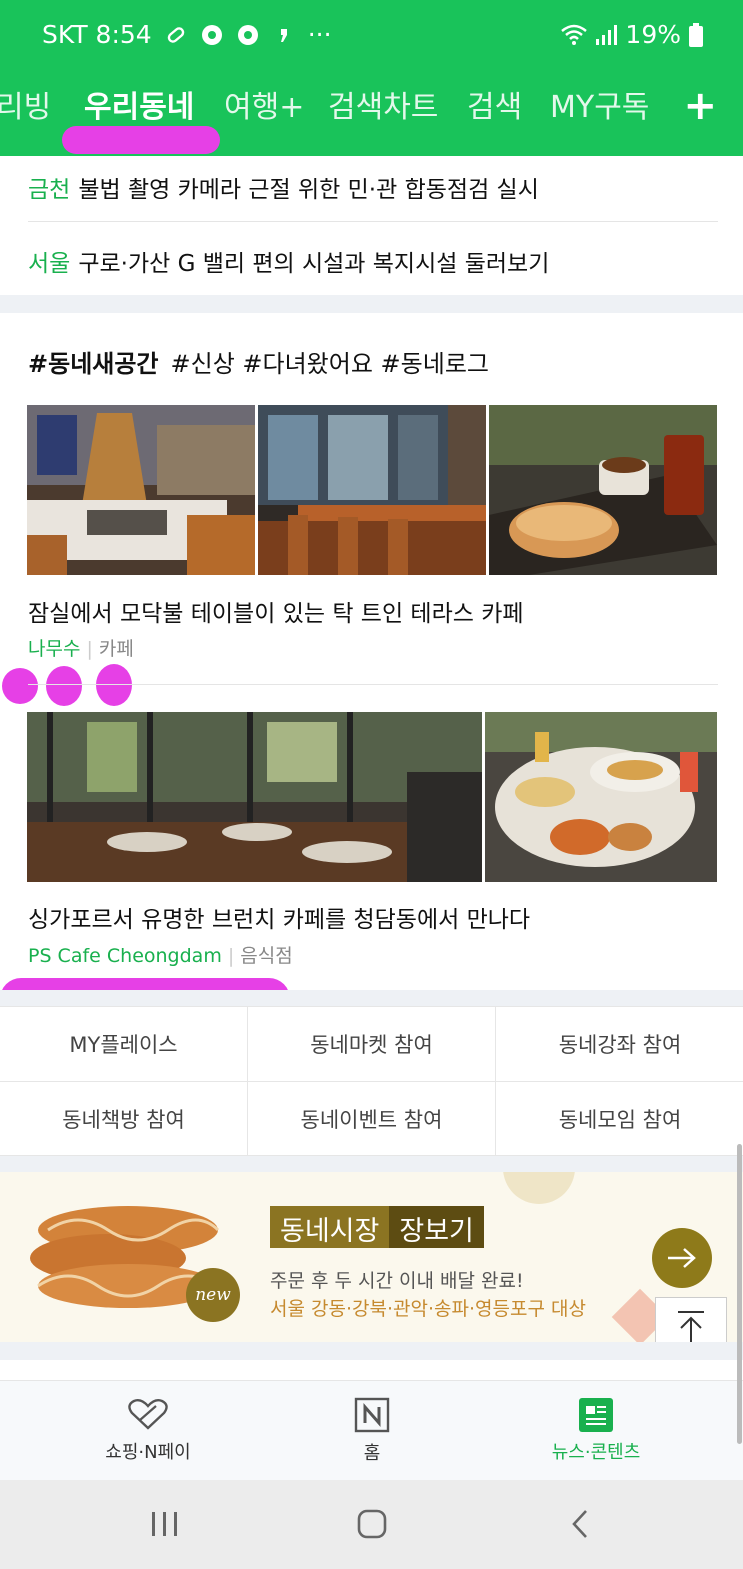 This screenshot has height=1569, width=743. What do you see at coordinates (372, 490) in the screenshot?
I see `photo-cafe-interior` at bounding box center [372, 490].